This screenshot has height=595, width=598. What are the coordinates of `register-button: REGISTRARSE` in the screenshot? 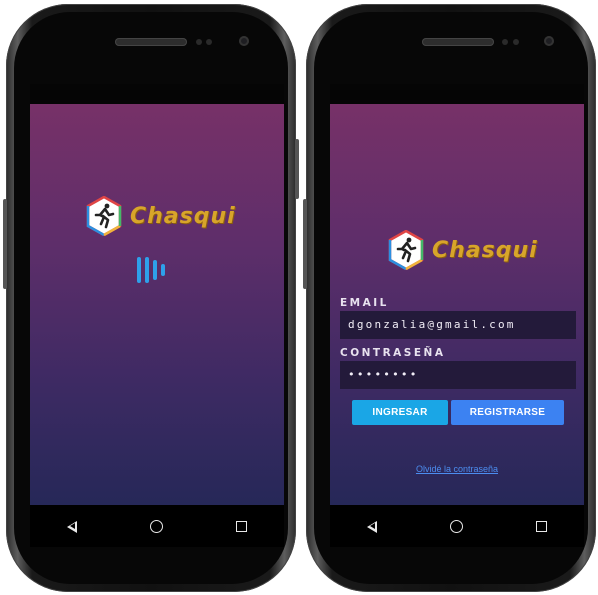 It's located at (507, 412).